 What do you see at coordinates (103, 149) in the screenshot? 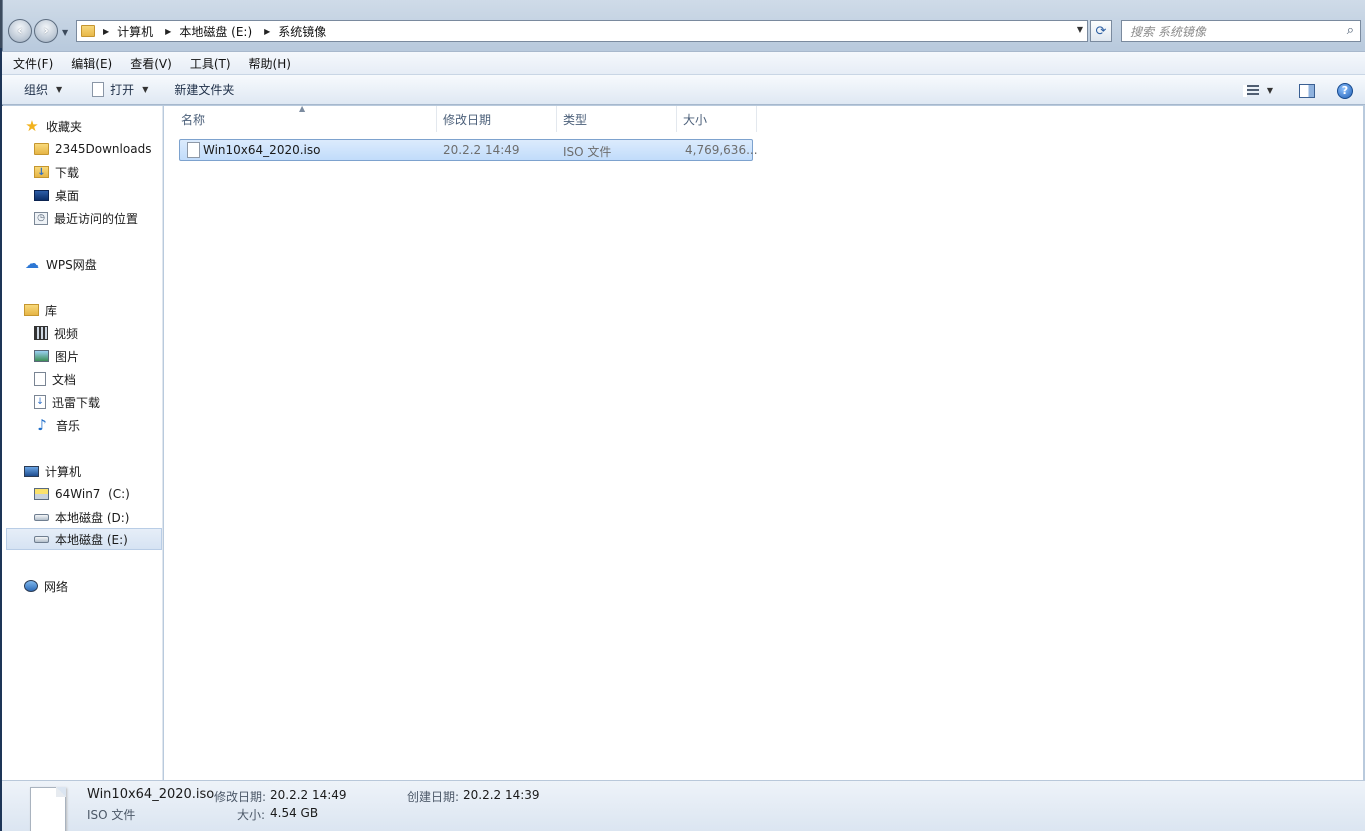
I see `nav-label: 2345Downloads` at bounding box center [103, 149].